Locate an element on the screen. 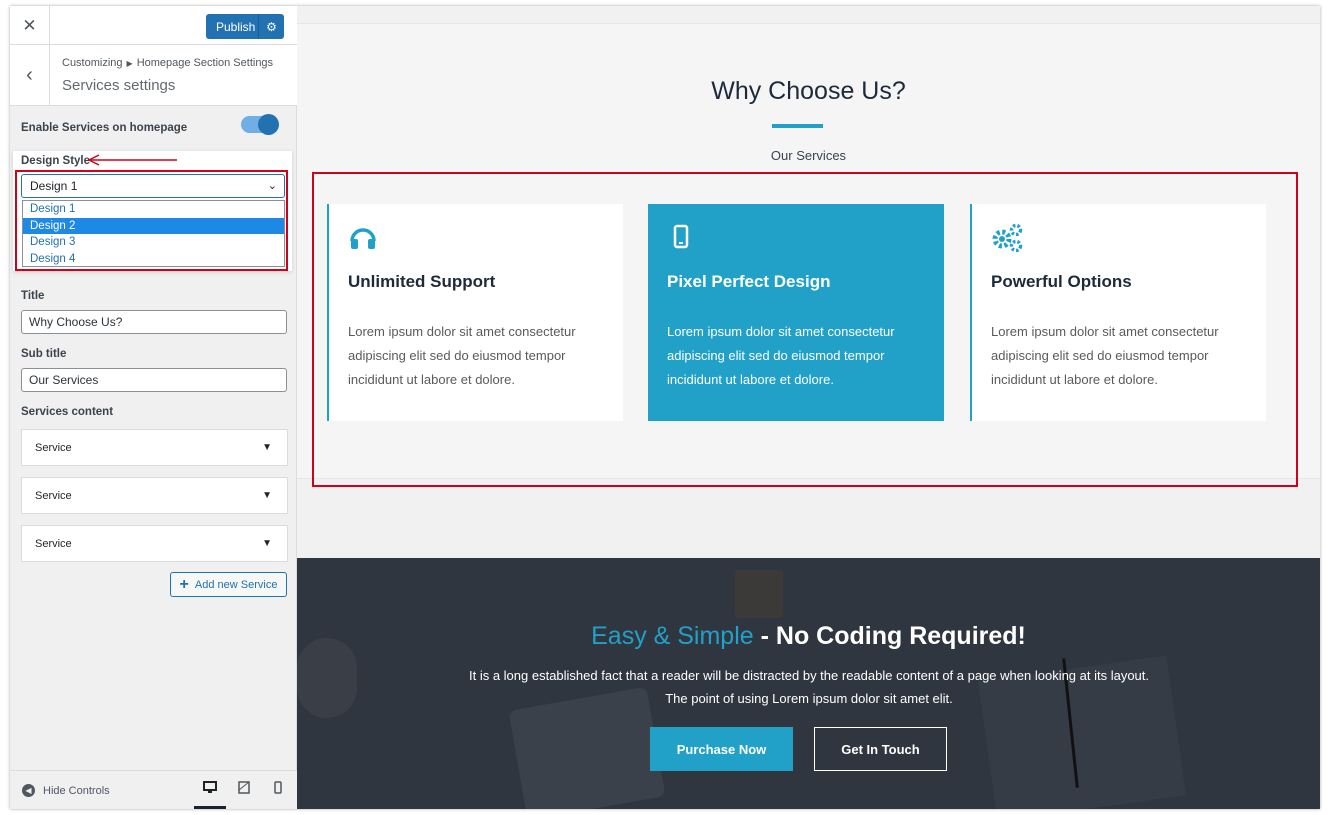  design-style-options: Design 1 Design 2 Design 3 Design 4 is located at coordinates (153, 233).